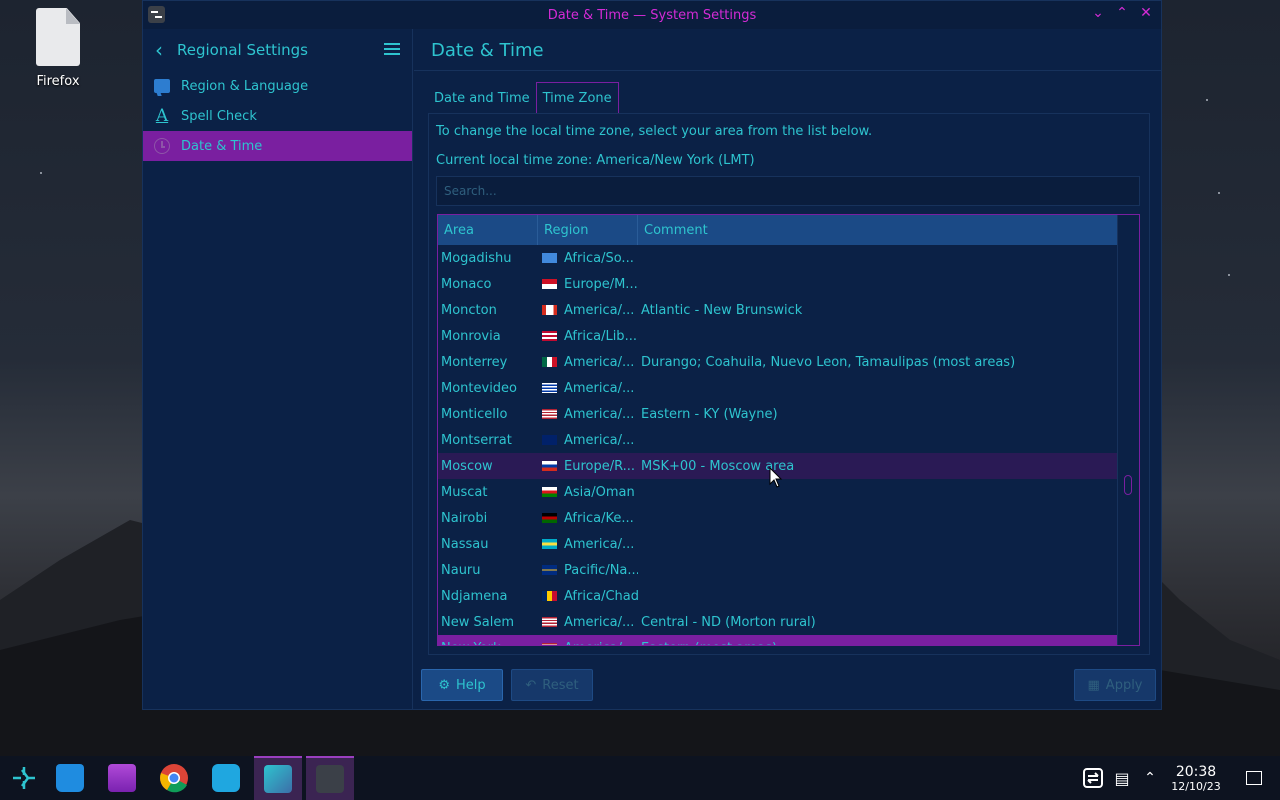 The height and width of the screenshot is (800, 1280). I want to click on undo-icon: ↶, so click(531, 685).